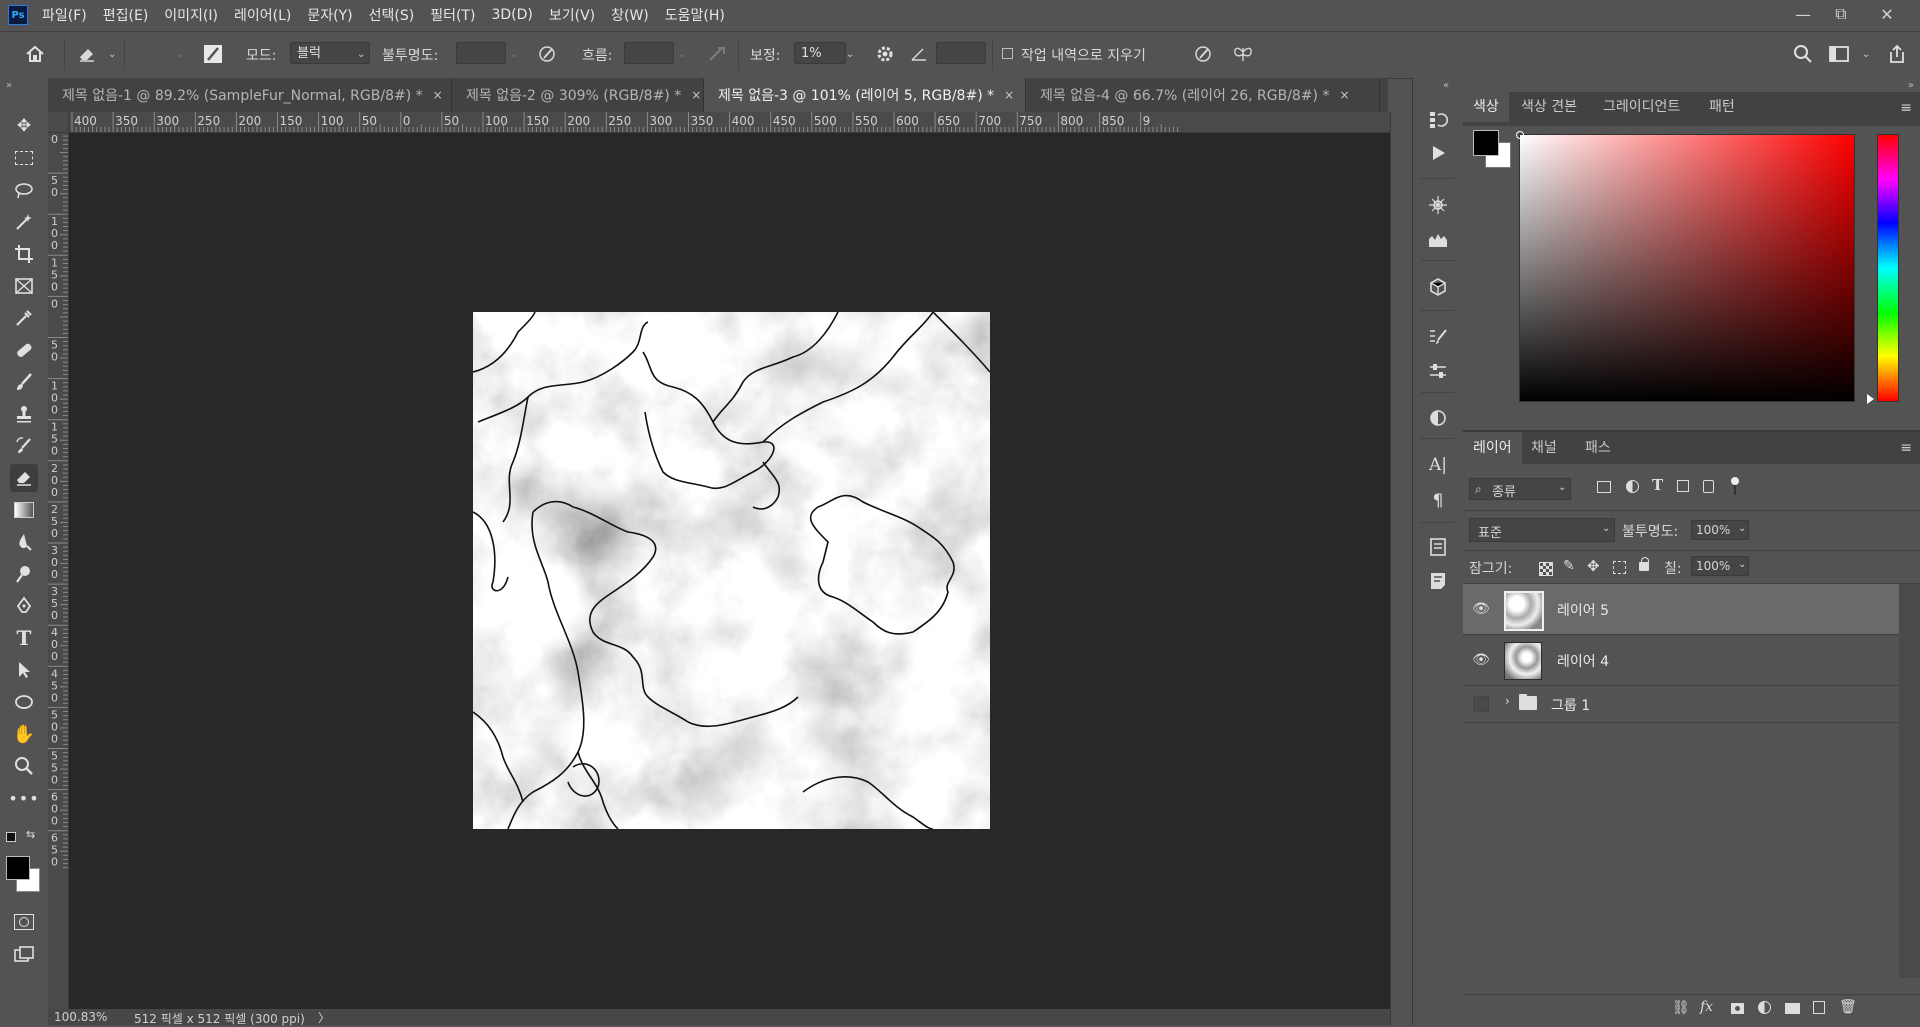  I want to click on libraries-icon, so click(1438, 547).